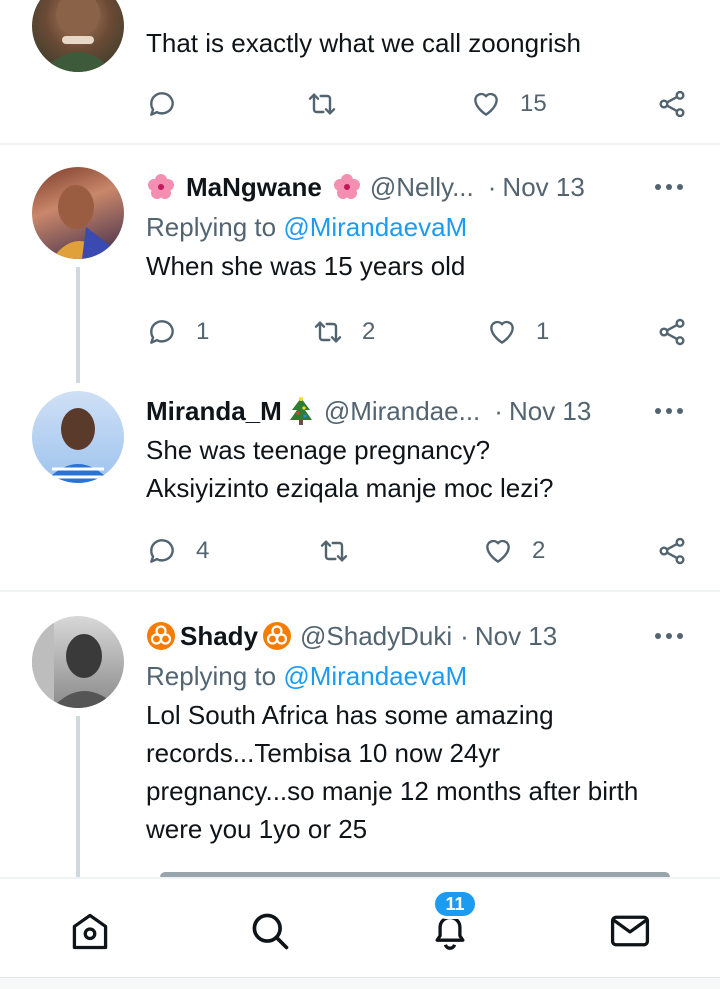  Describe the element at coordinates (376, 636) in the screenshot. I see `user-handle: @ShadyDuki` at that location.